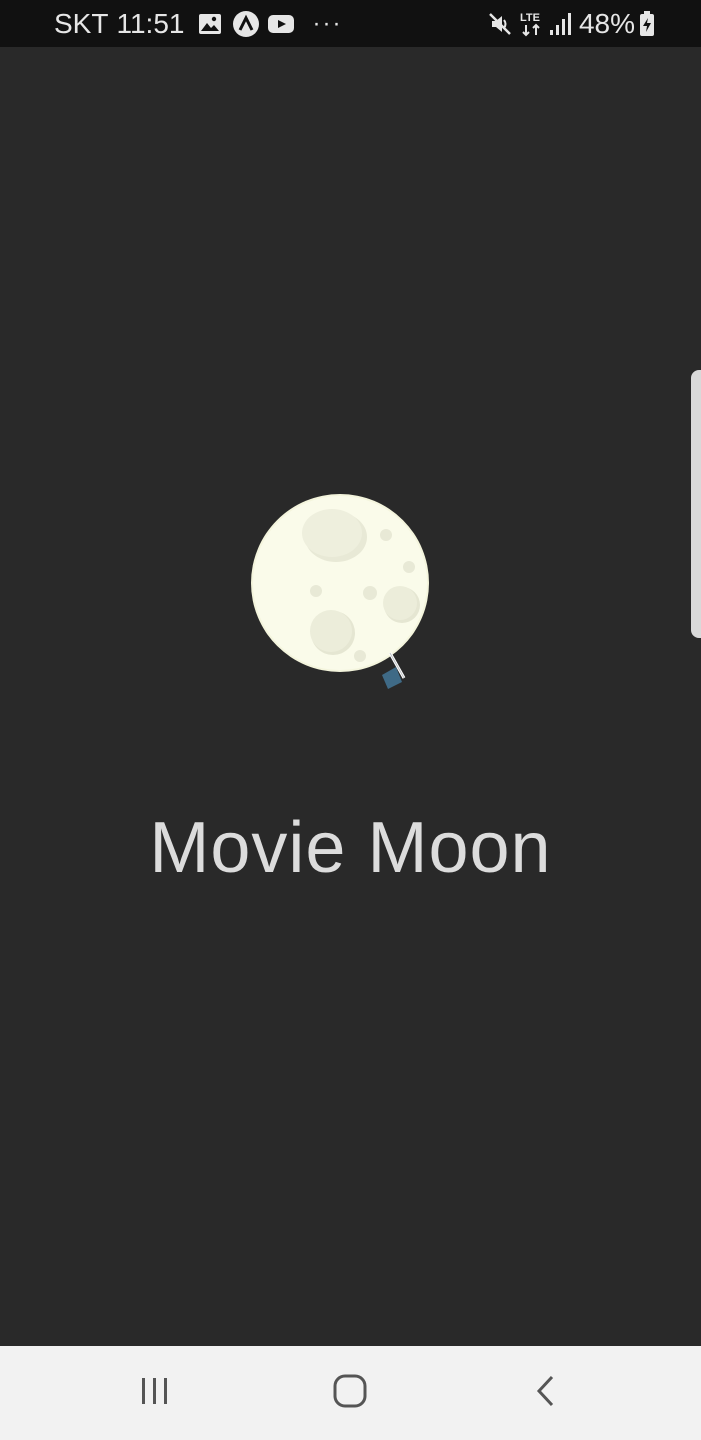 The height and width of the screenshot is (1440, 701). I want to click on status-left: SKT 11:51 ···, so click(198, 23).